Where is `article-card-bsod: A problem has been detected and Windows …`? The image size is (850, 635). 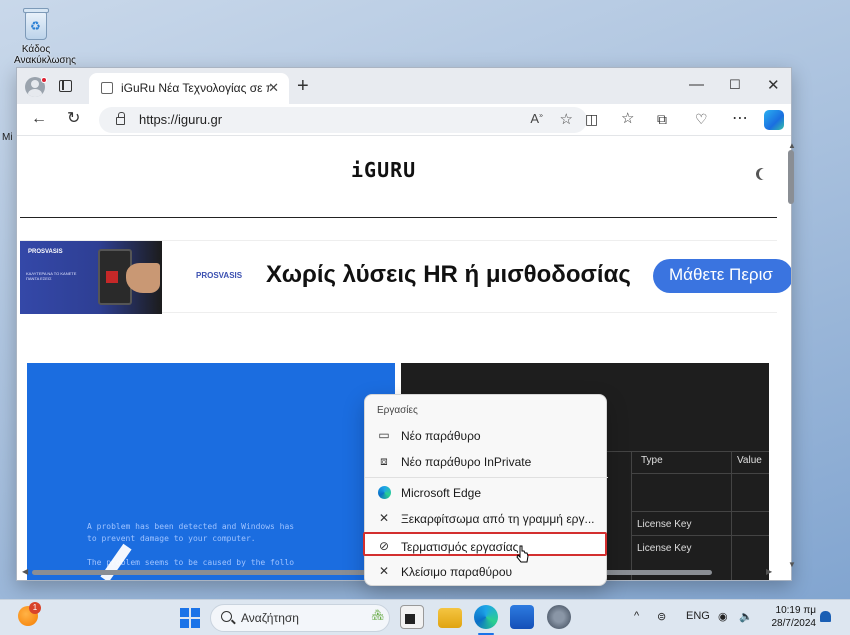 article-card-bsod: A problem has been detected and Windows … is located at coordinates (211, 471).